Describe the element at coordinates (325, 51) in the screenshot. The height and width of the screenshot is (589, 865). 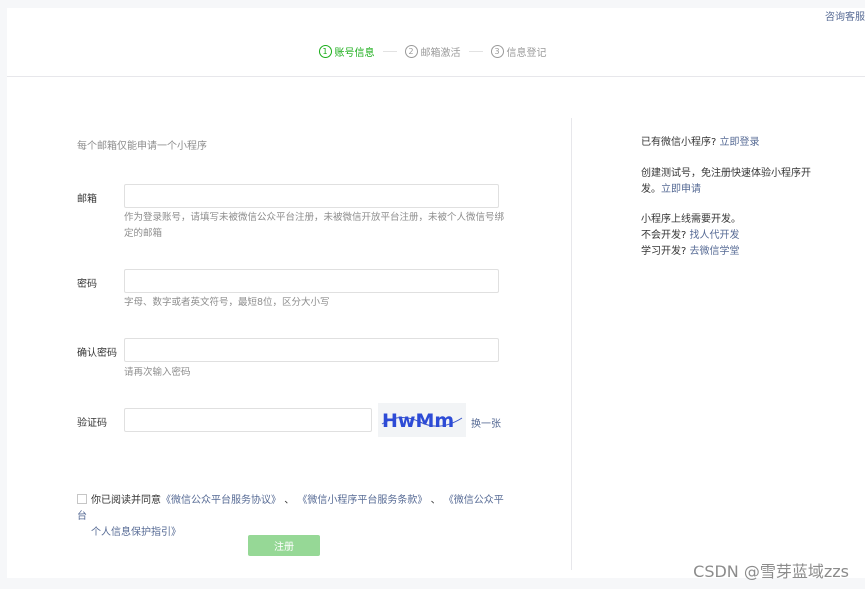
I see `step-number-icon: 1` at that location.